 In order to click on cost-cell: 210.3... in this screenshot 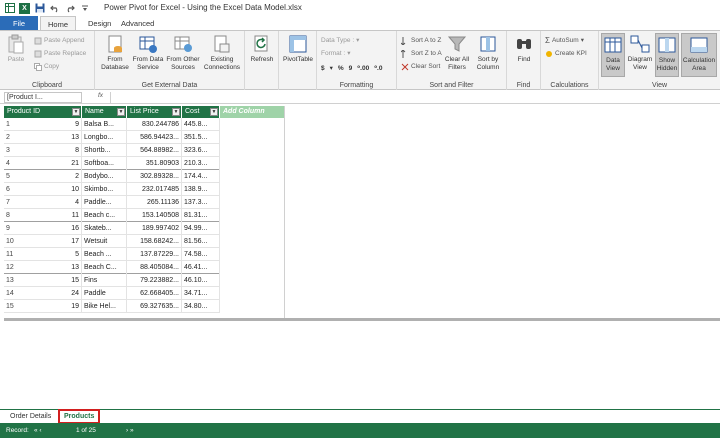, I will do `click(201, 163)`.